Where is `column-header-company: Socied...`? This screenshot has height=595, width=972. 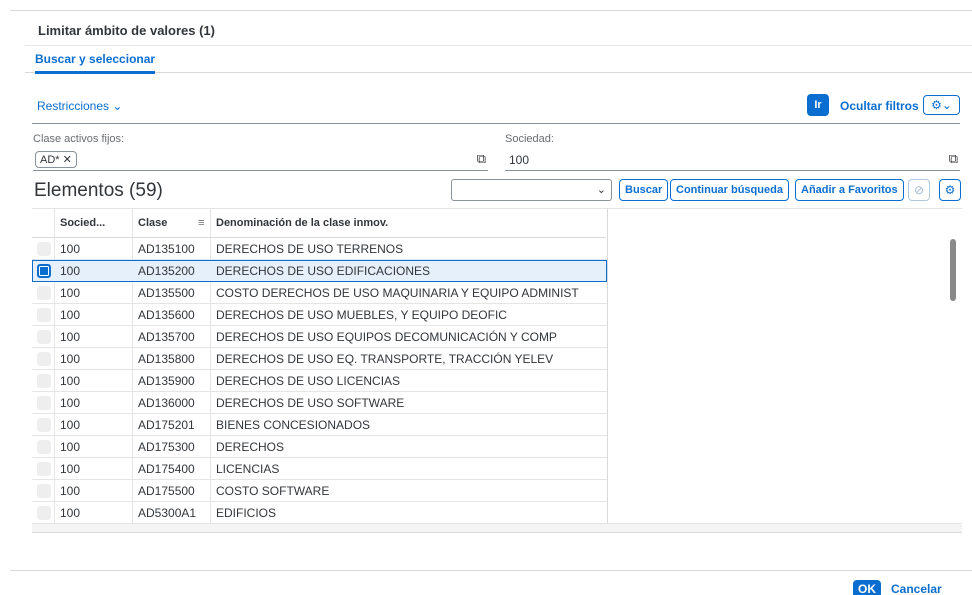
column-header-company: Socied... is located at coordinates (82, 223).